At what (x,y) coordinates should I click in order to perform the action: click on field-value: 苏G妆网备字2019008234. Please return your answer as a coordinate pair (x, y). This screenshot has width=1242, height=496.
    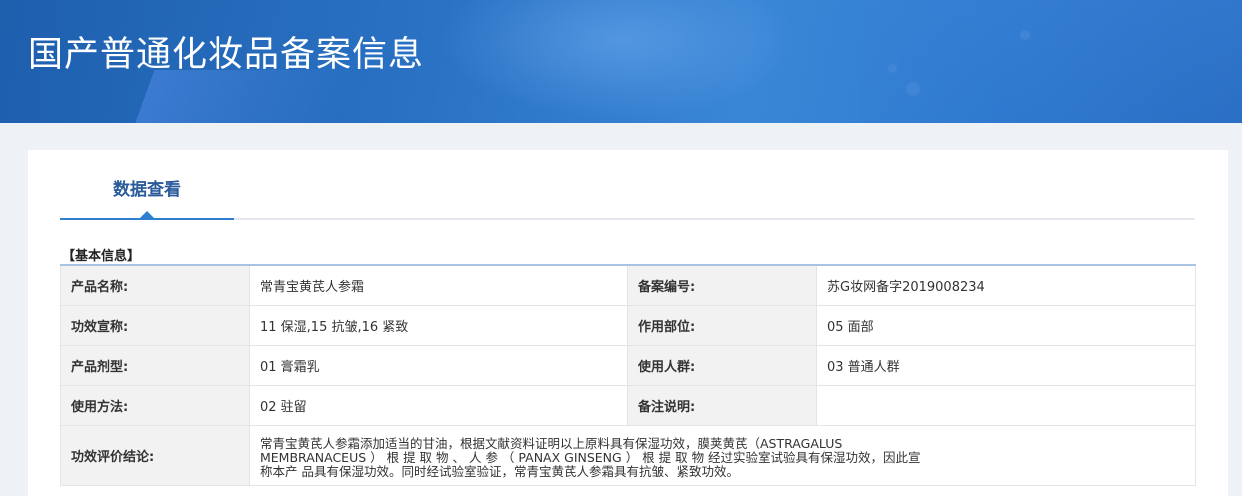
    Looking at the image, I should click on (1006, 285).